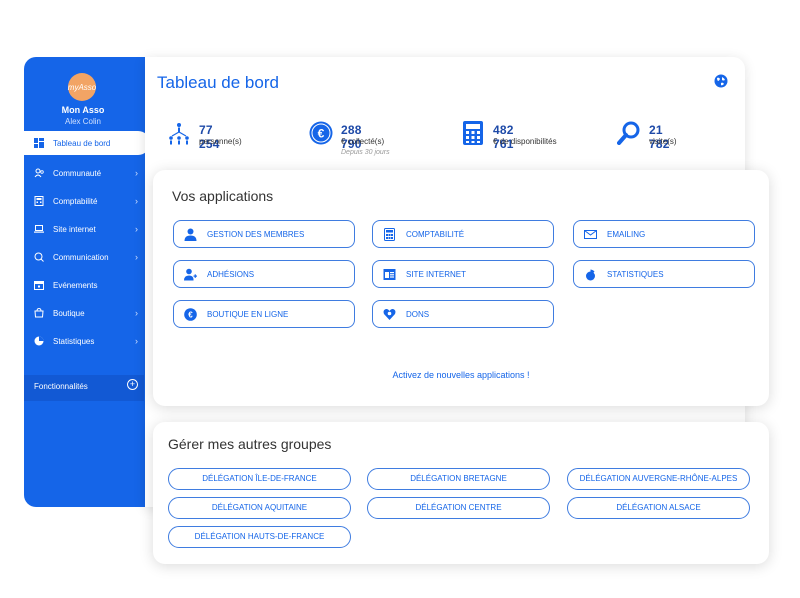  I want to click on stat-label: € collecté(s), so click(363, 141).